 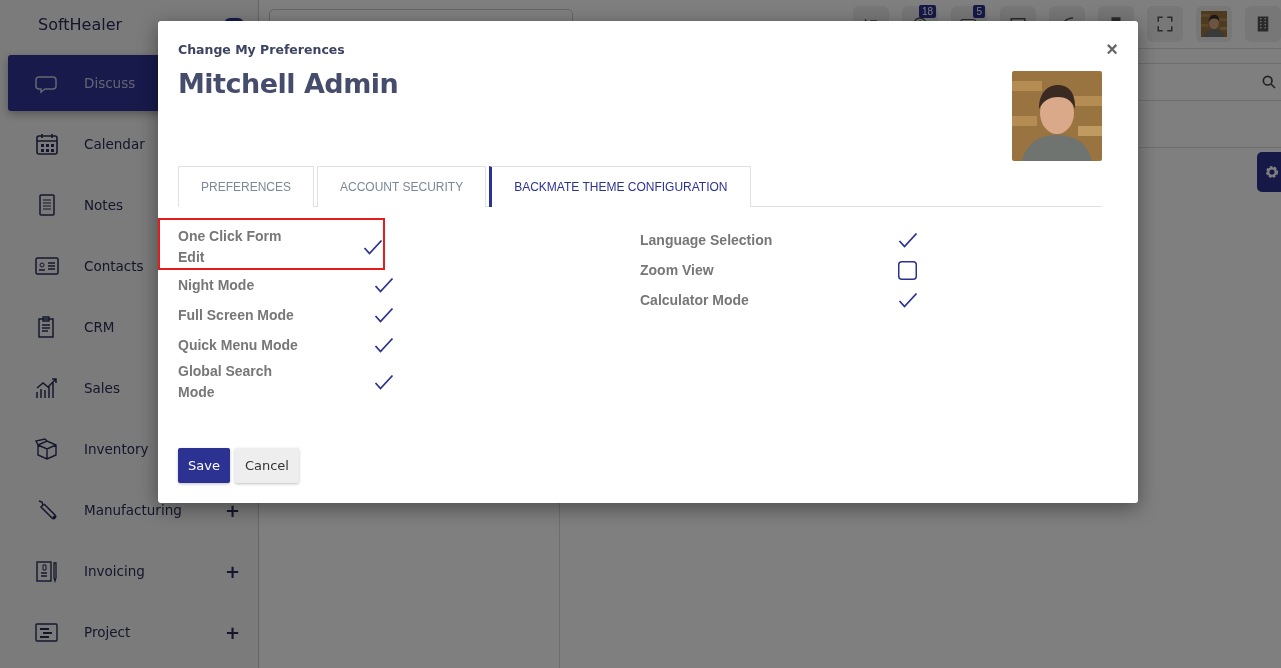 I want to click on tab: BACKMATE THEME CONFIGURATION, so click(x=620, y=186).